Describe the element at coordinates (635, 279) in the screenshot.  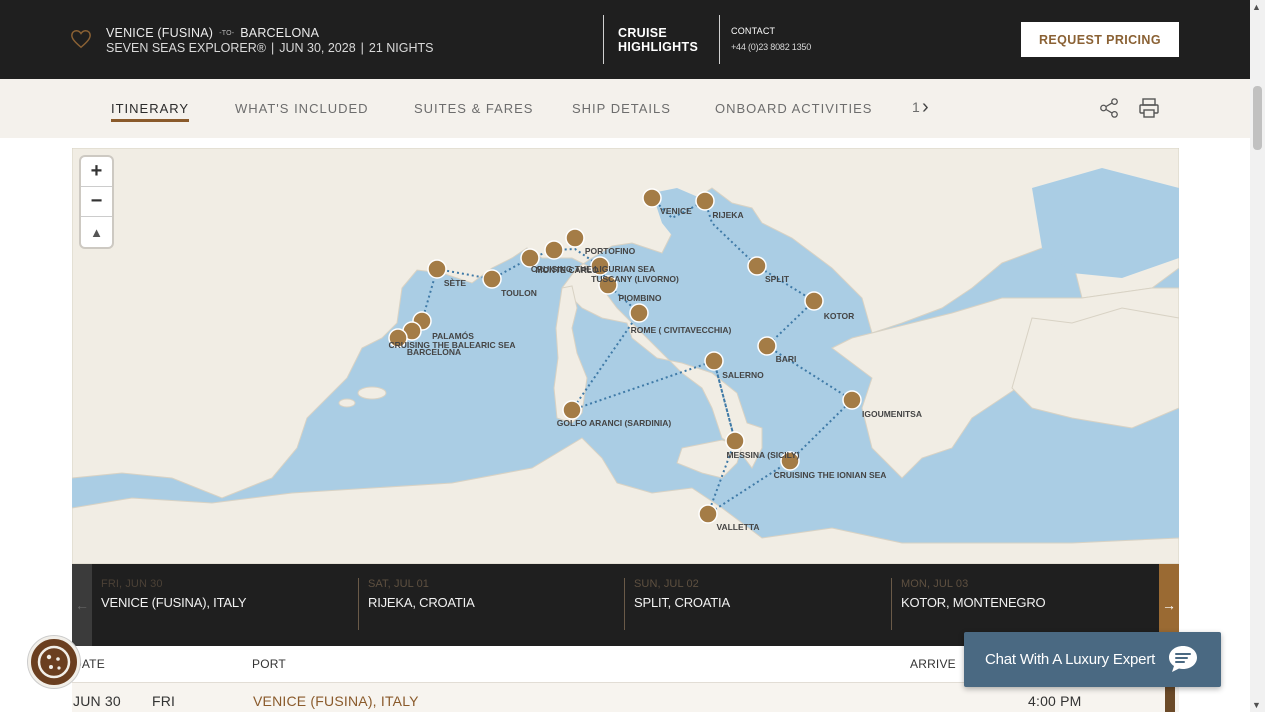
I see `port-label: TUSCANY (LIVORNO)` at that location.